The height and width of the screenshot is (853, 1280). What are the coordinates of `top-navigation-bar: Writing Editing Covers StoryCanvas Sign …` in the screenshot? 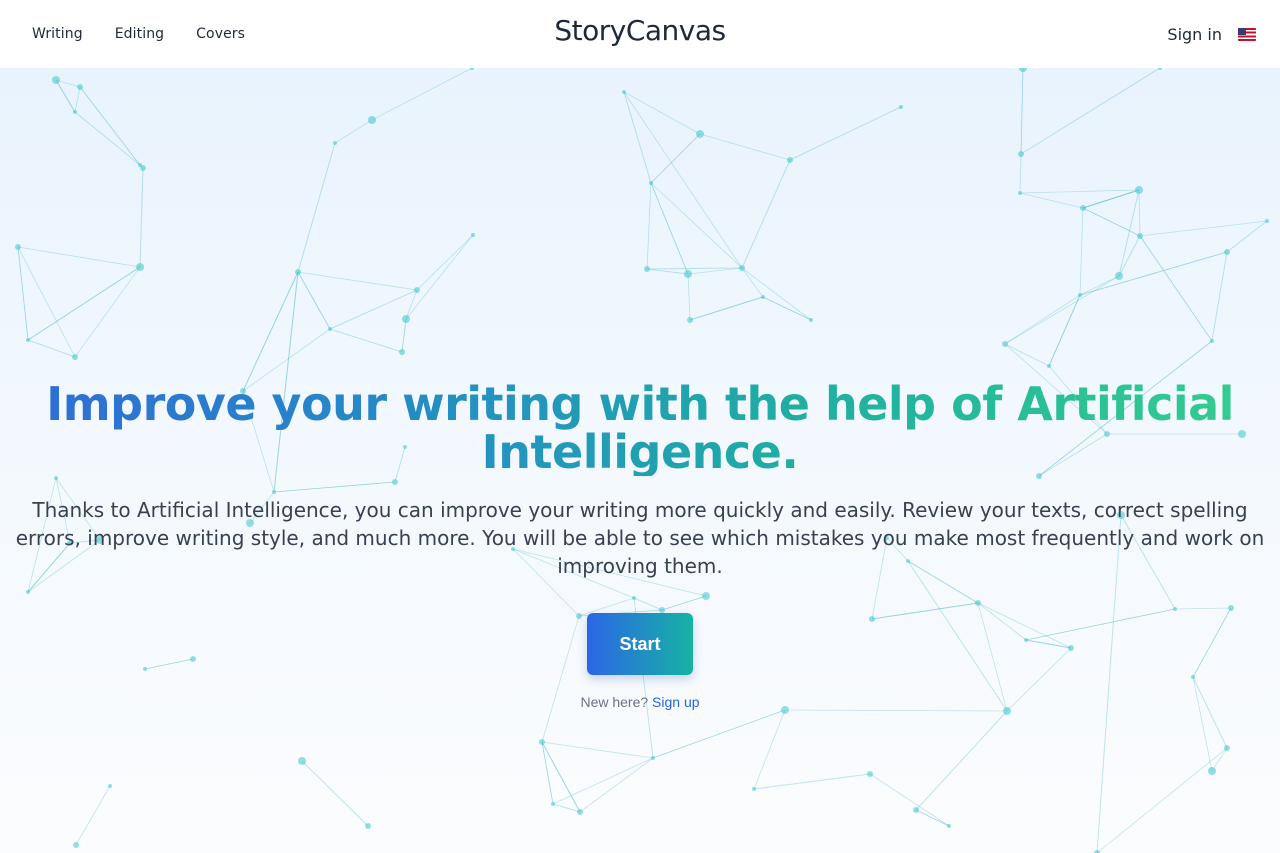 It's located at (640, 34).